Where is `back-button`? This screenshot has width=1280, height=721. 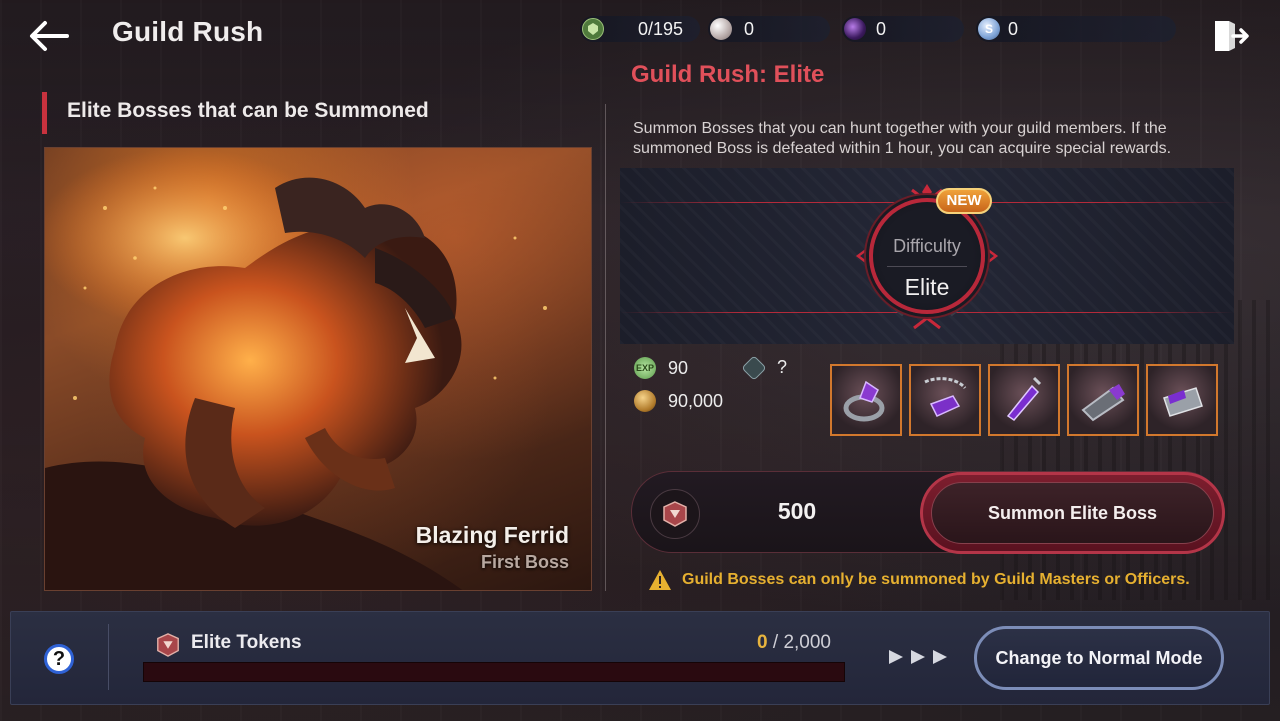 back-button is located at coordinates (48, 36).